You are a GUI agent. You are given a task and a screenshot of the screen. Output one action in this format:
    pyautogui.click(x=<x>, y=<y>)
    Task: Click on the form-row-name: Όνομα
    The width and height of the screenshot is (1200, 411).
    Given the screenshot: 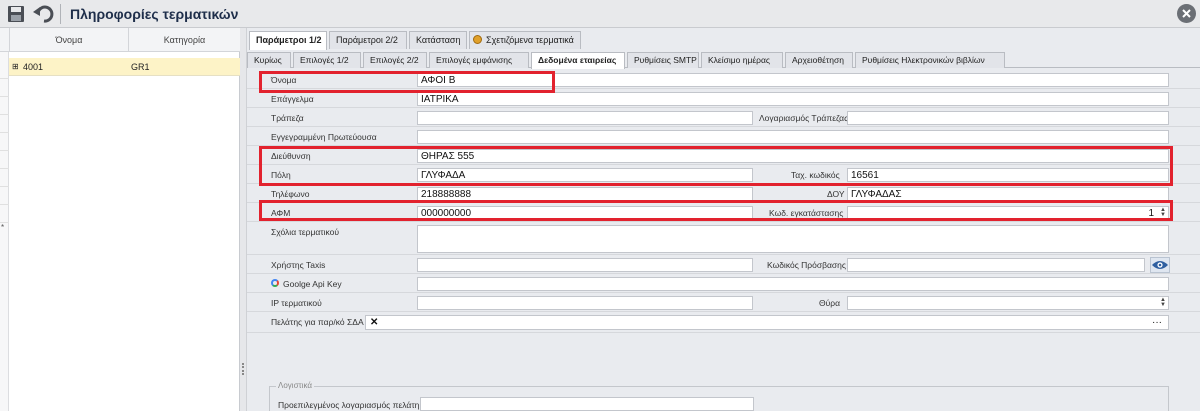 What is the action you would take?
    pyautogui.click(x=723, y=80)
    